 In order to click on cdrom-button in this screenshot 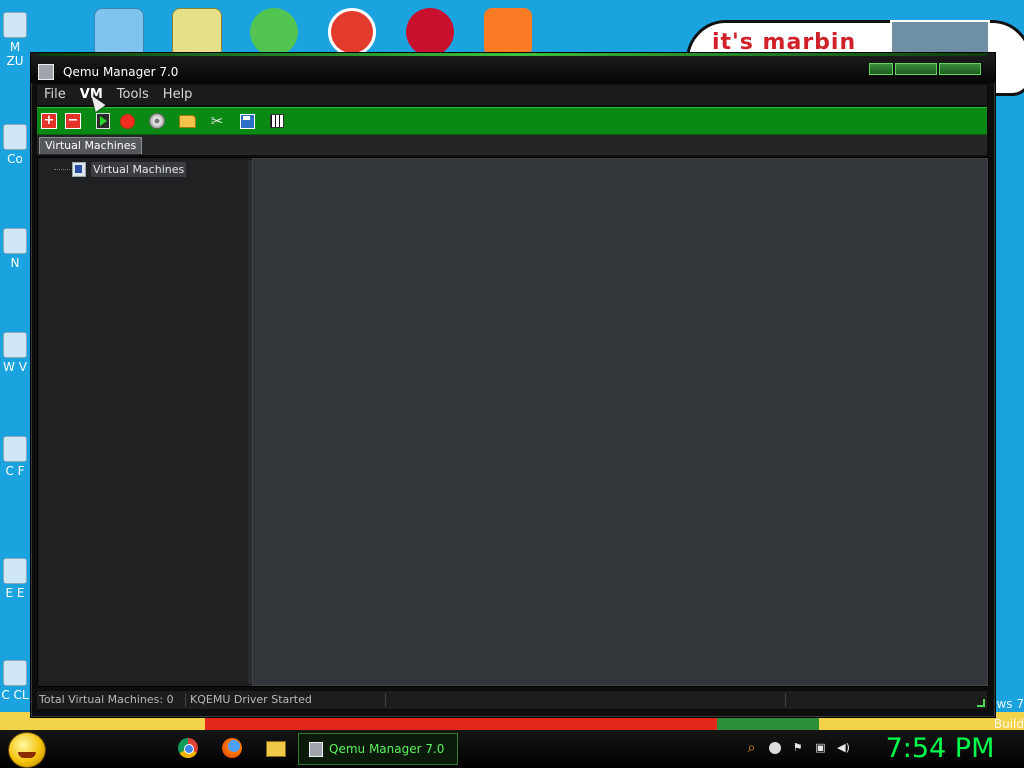, I will do `click(157, 121)`.